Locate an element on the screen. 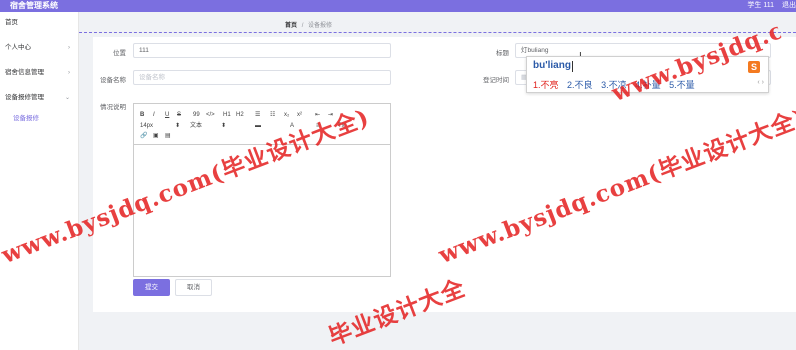 The image size is (796, 350). editor-toolbar-row-3: 🔗 ▣ ▤ is located at coordinates (263, 136).